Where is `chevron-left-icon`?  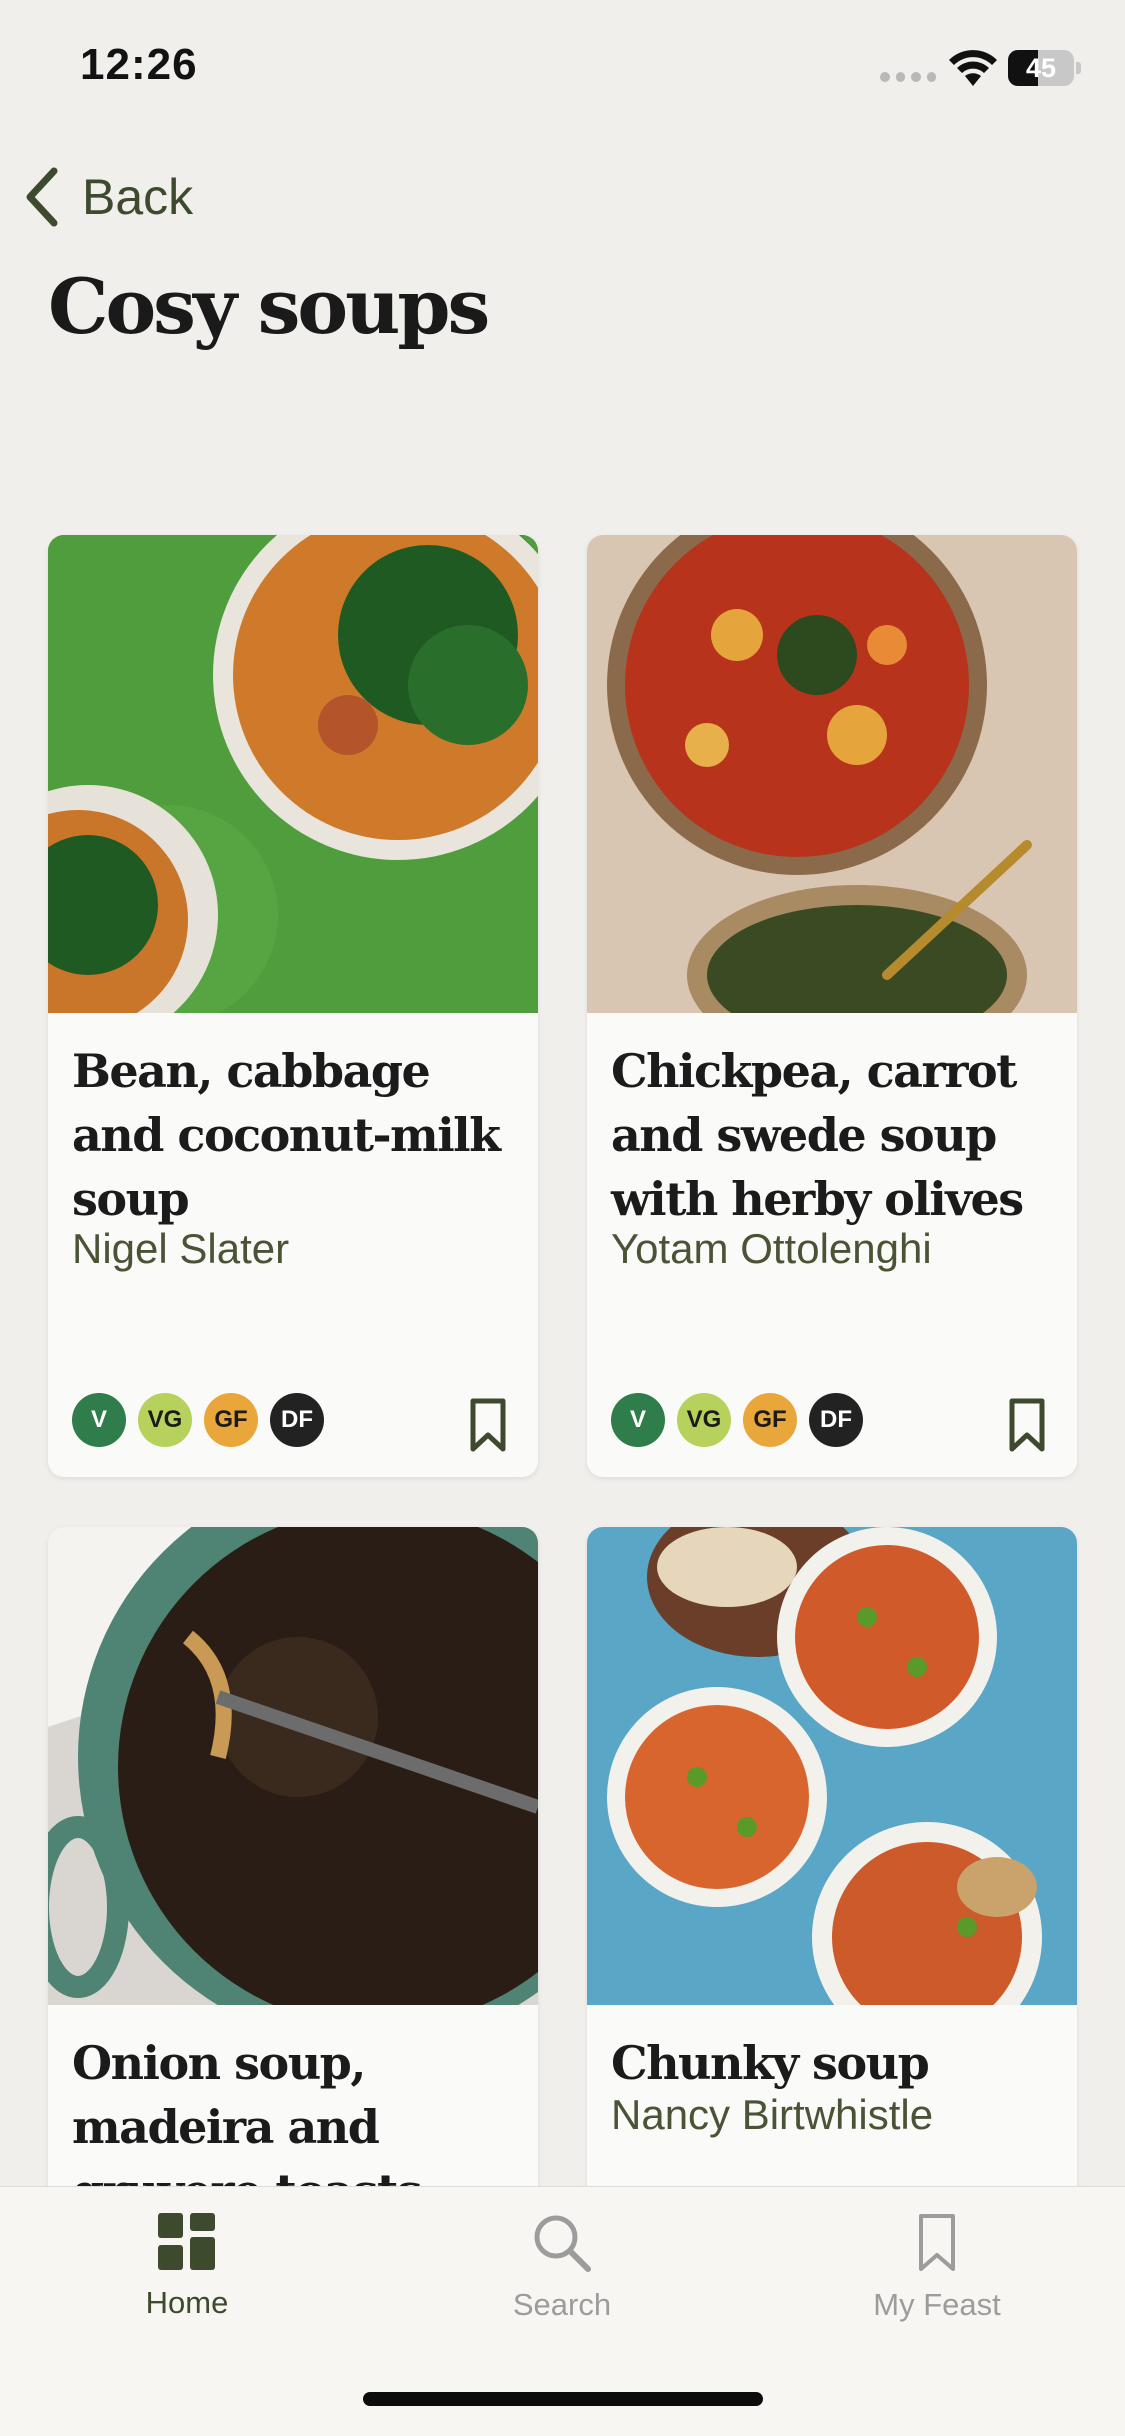 chevron-left-icon is located at coordinates (42, 197).